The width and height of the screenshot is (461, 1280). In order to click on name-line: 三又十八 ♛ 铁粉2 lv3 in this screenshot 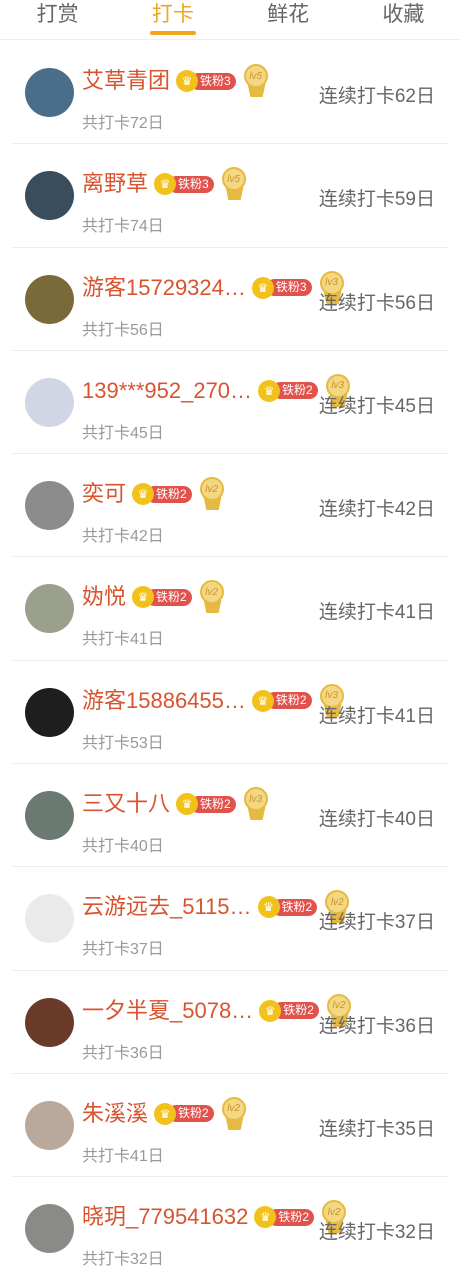, I will do `click(176, 804)`.